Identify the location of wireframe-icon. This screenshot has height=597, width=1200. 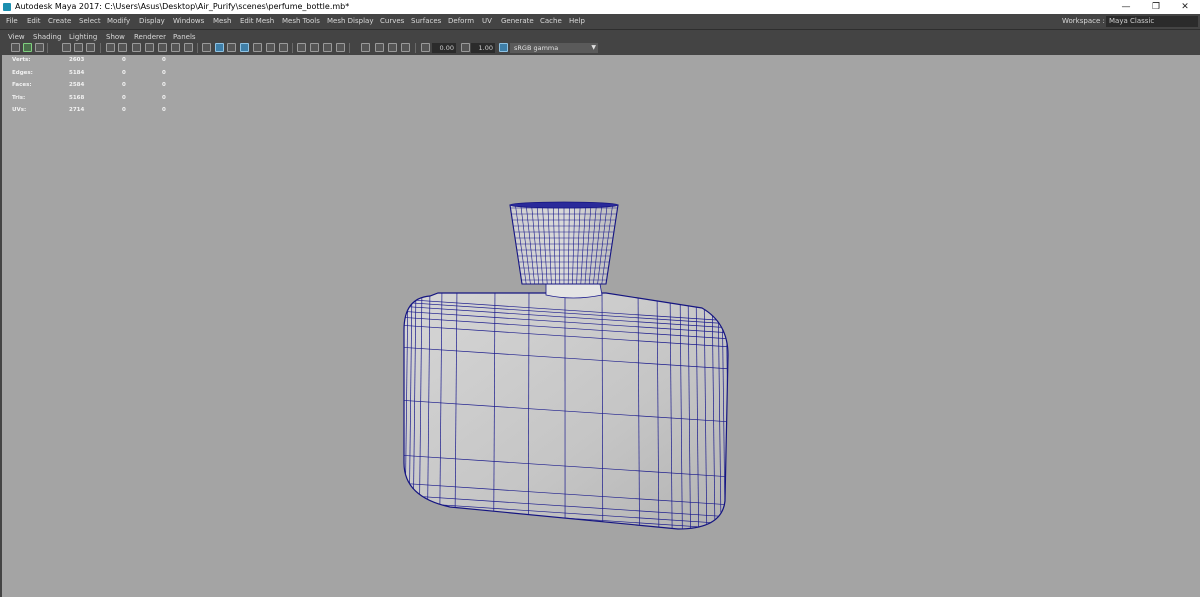
(206, 47).